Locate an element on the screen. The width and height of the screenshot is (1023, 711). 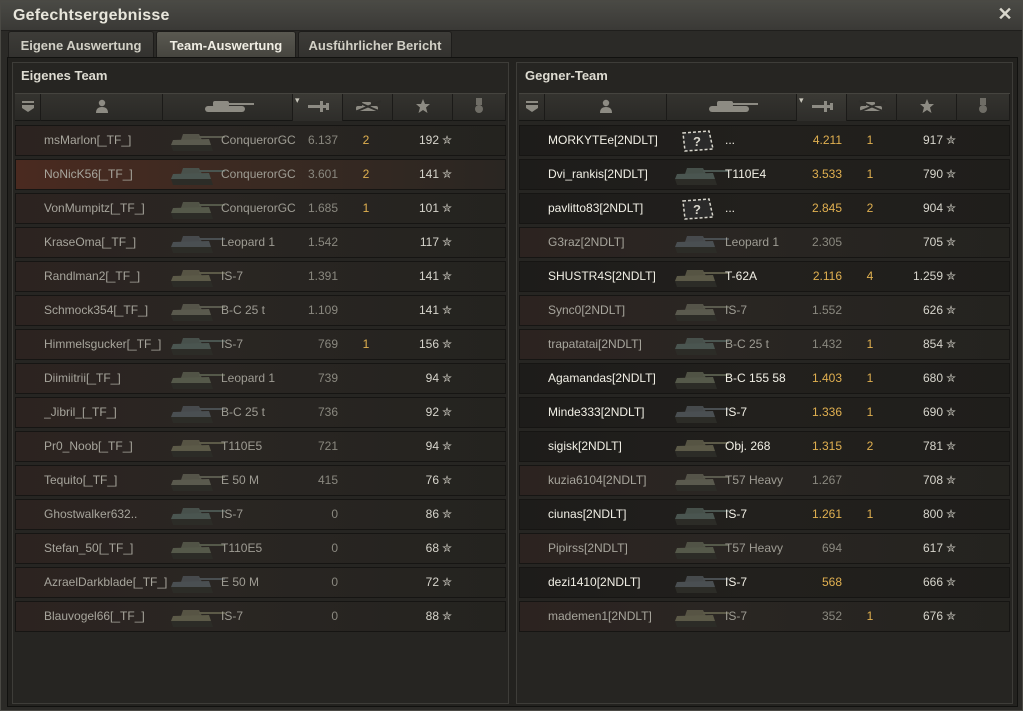
player-row: Dvi_rankis[2NDLT] T110E4 3.533 1 790 ✮ is located at coordinates (764, 174).